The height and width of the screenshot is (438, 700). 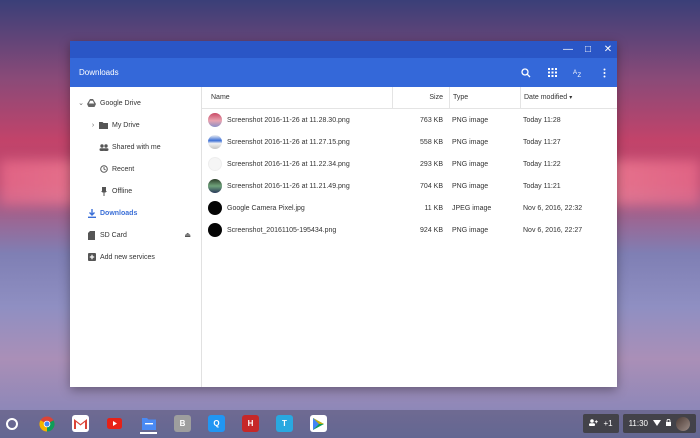 I want to click on chevron-down-icon: ⌄, so click(x=81, y=103).